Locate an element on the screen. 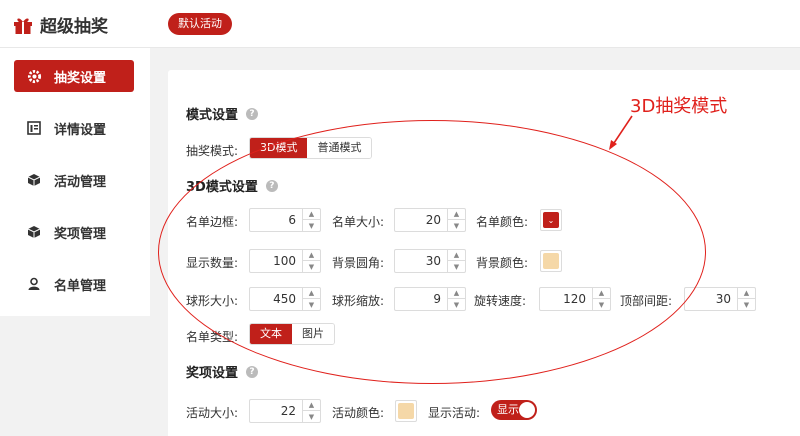 The height and width of the screenshot is (436, 800). show-count-value: 100 is located at coordinates (284, 261).